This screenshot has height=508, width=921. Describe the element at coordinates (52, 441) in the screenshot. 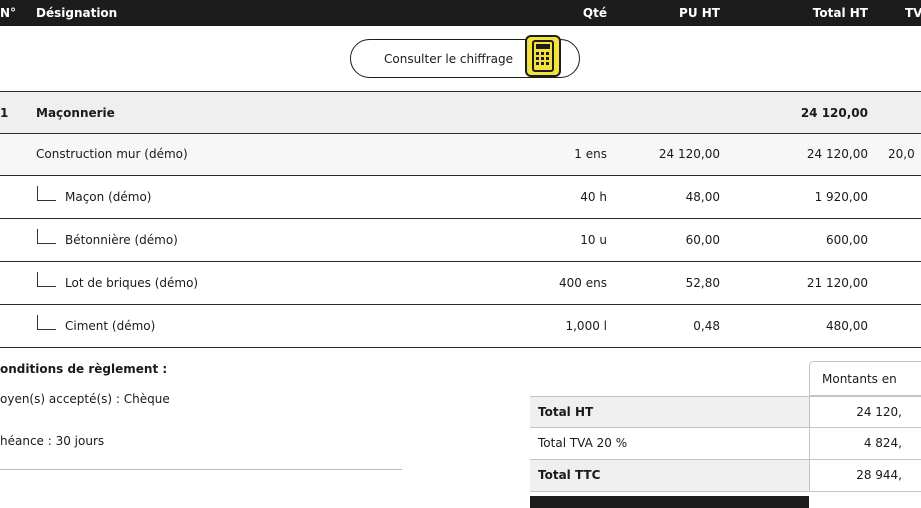

I see `payment-due: héance : 30 jours` at that location.